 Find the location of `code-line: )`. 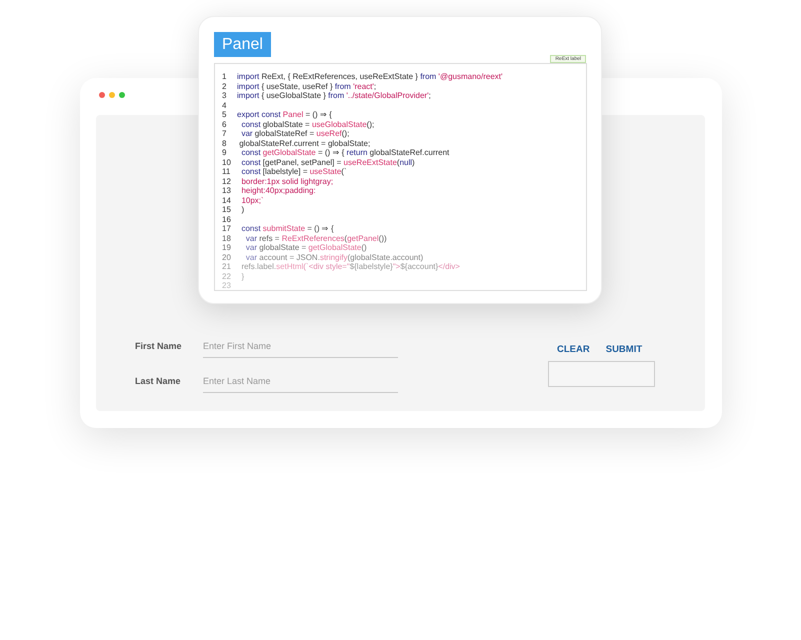

code-line: ) is located at coordinates (242, 209).